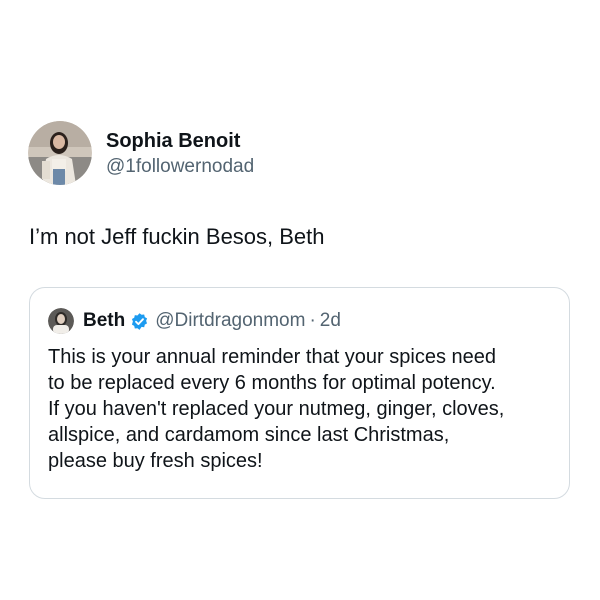 This screenshot has height=600, width=600. Describe the element at coordinates (230, 321) in the screenshot. I see `quoted-author-handle: @Dirtdragonmom` at that location.